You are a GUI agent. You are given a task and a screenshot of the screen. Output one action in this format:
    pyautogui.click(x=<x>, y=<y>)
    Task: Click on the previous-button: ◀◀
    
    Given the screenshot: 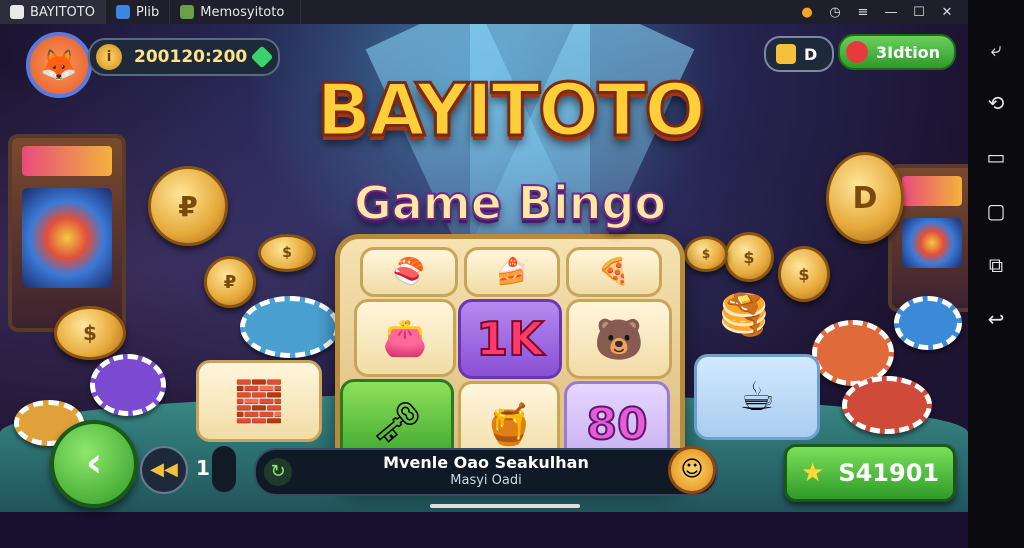 What is the action you would take?
    pyautogui.click(x=164, y=470)
    